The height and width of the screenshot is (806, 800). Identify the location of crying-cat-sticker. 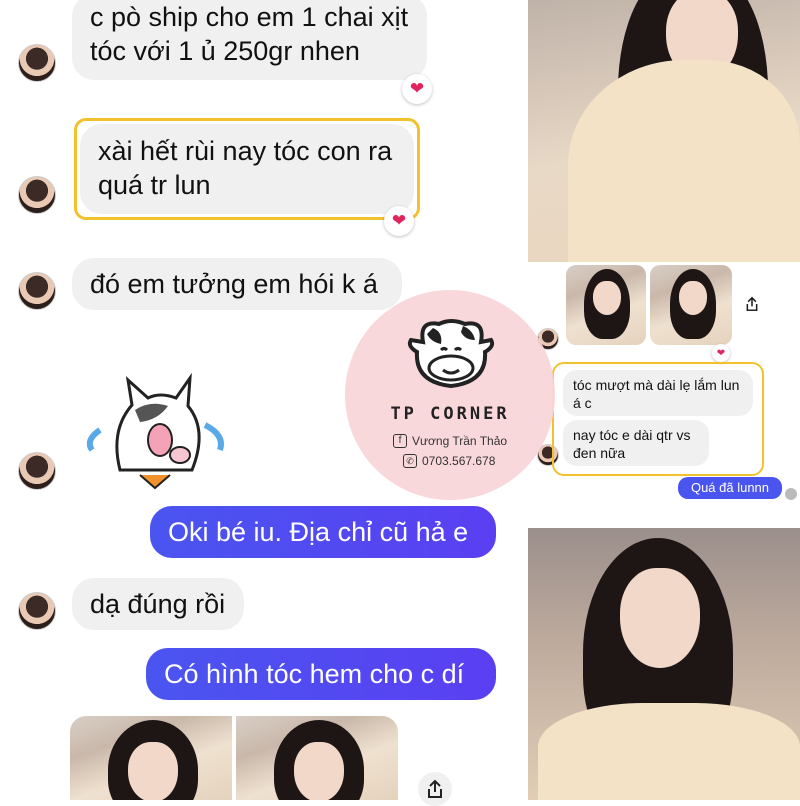
(155, 430).